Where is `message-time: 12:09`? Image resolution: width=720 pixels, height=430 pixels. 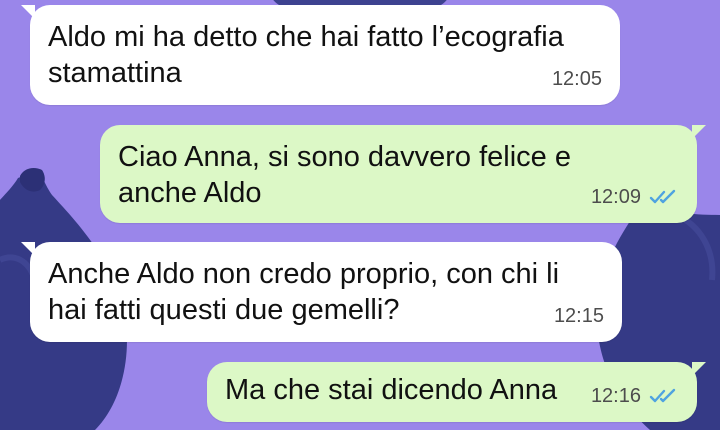 message-time: 12:09 is located at coordinates (615, 197).